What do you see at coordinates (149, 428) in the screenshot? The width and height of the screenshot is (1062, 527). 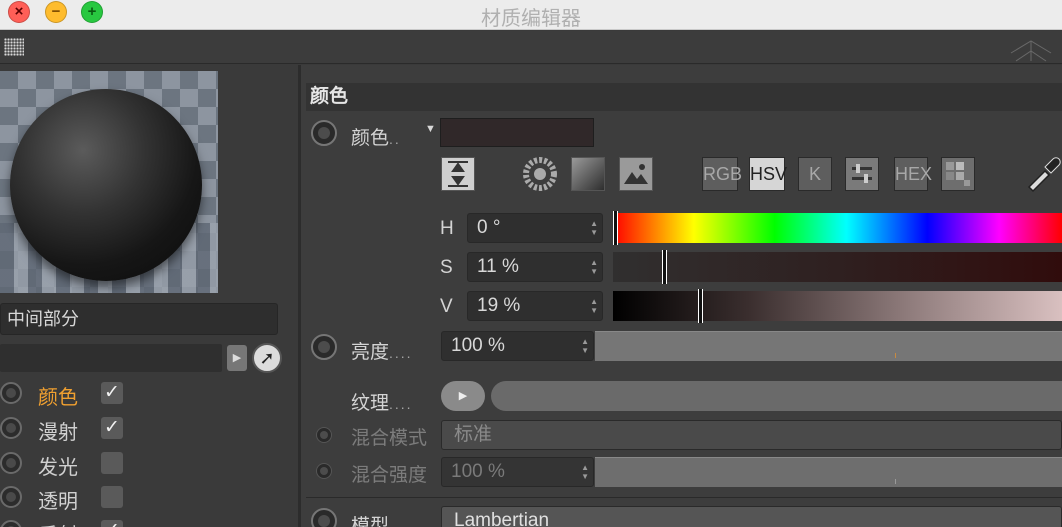 I see `channel-row-diffuse: 漫射 ✓` at bounding box center [149, 428].